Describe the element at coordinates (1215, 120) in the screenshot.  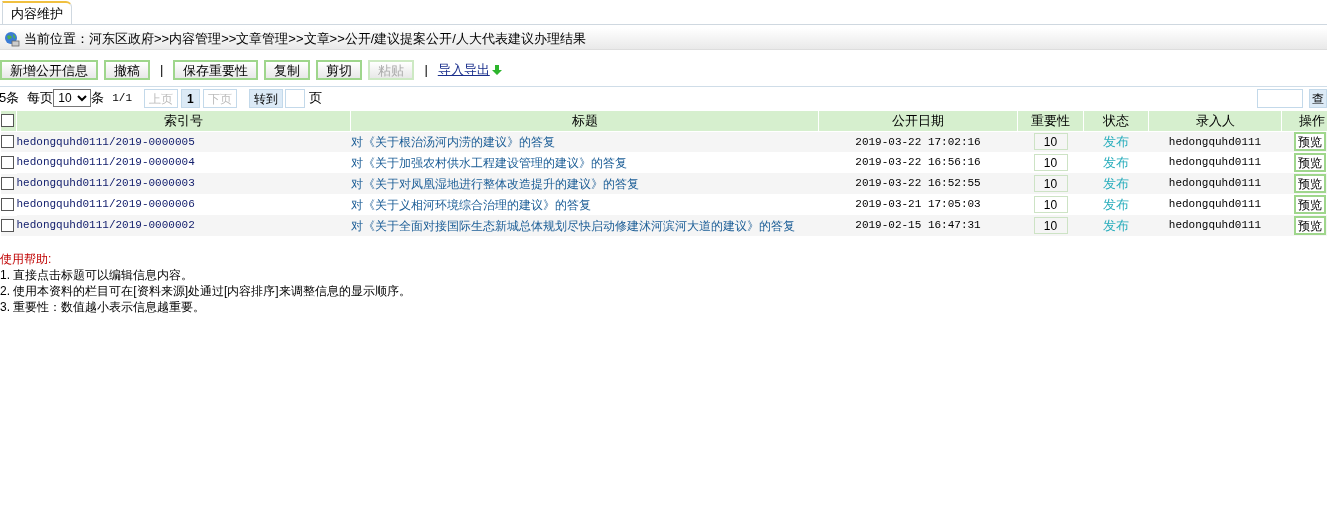
I see `column-header: 录入人` at that location.